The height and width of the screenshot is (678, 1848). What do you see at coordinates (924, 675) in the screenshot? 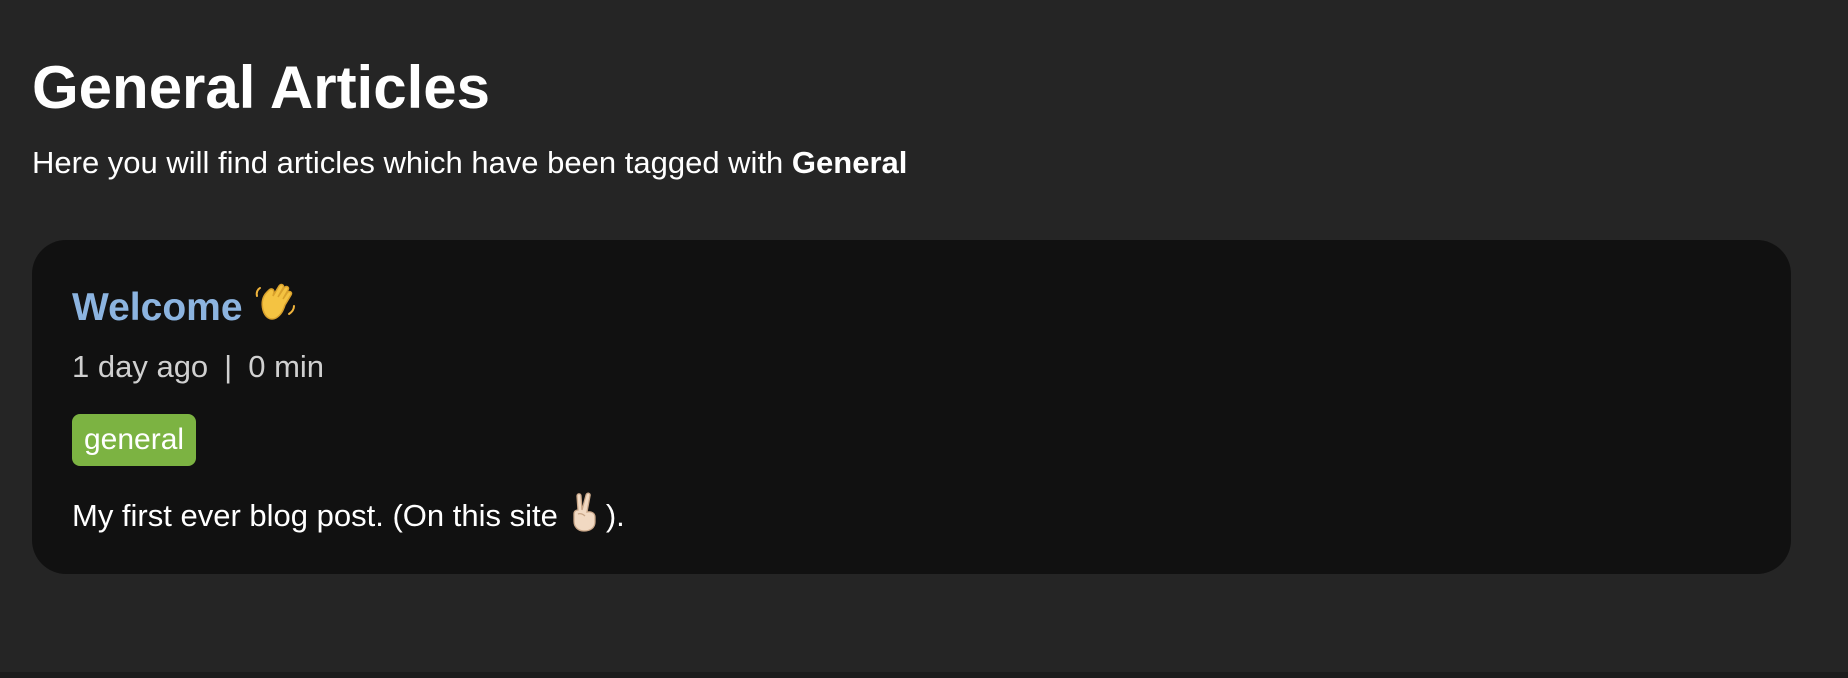
I see `bottom-divider` at bounding box center [924, 675].